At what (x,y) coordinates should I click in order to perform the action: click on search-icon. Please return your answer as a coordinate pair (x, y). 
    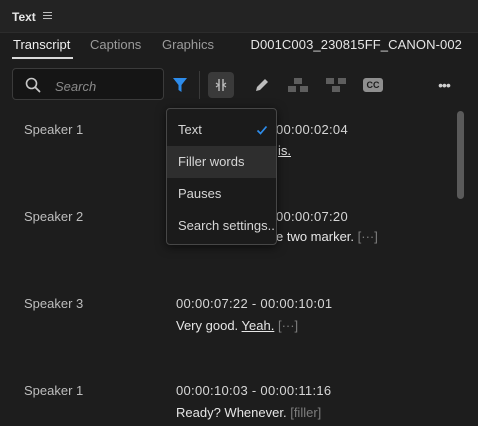
    Looking at the image, I should click on (33, 85).